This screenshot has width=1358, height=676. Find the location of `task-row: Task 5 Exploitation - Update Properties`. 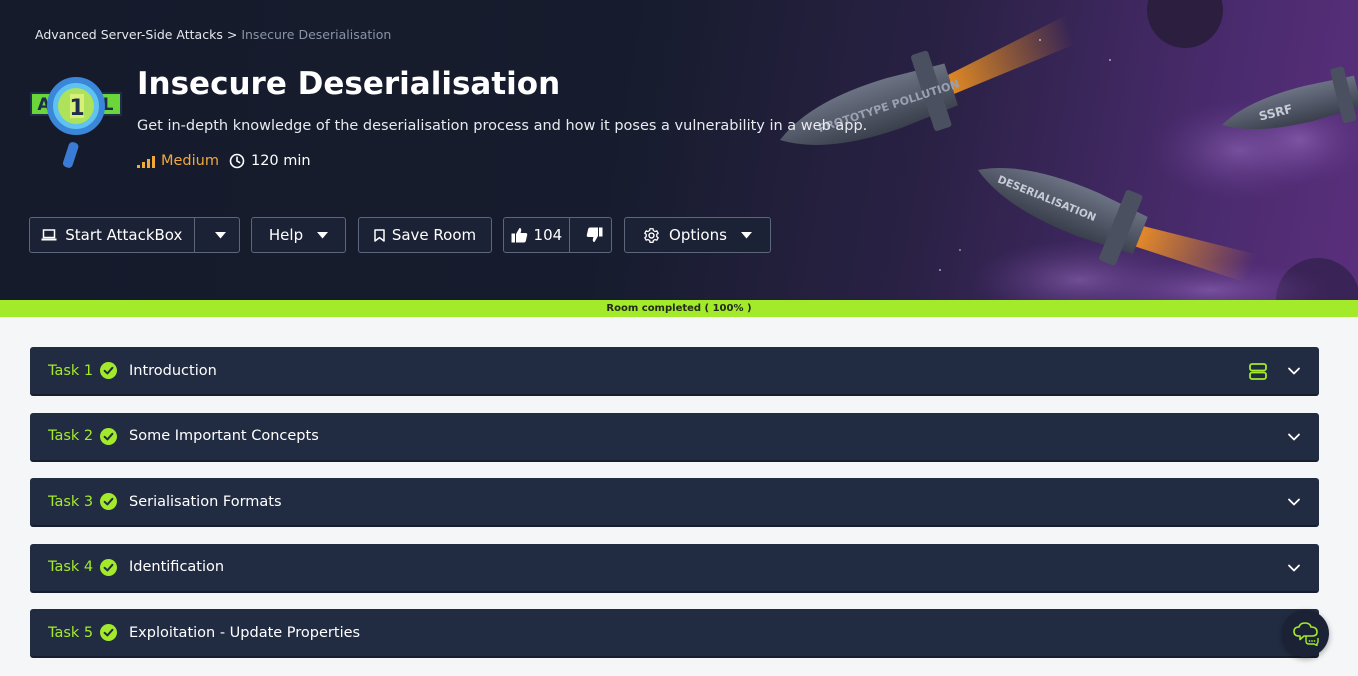

task-row: Task 5 Exploitation - Update Properties is located at coordinates (674, 633).